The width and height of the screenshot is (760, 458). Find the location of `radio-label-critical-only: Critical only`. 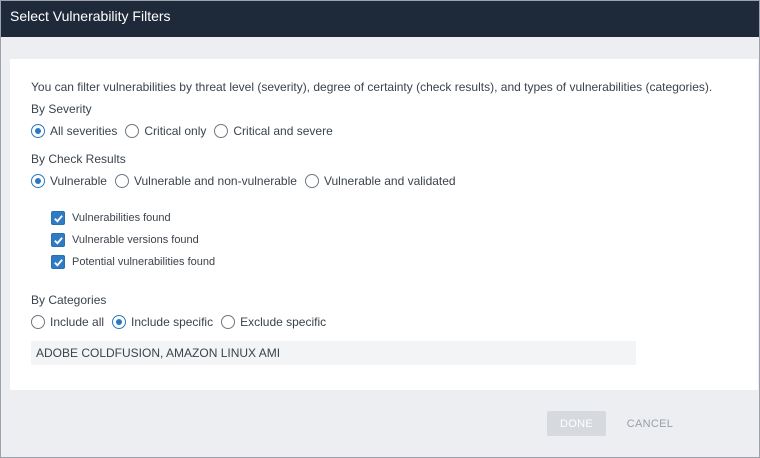

radio-label-critical-only: Critical only is located at coordinates (175, 131).